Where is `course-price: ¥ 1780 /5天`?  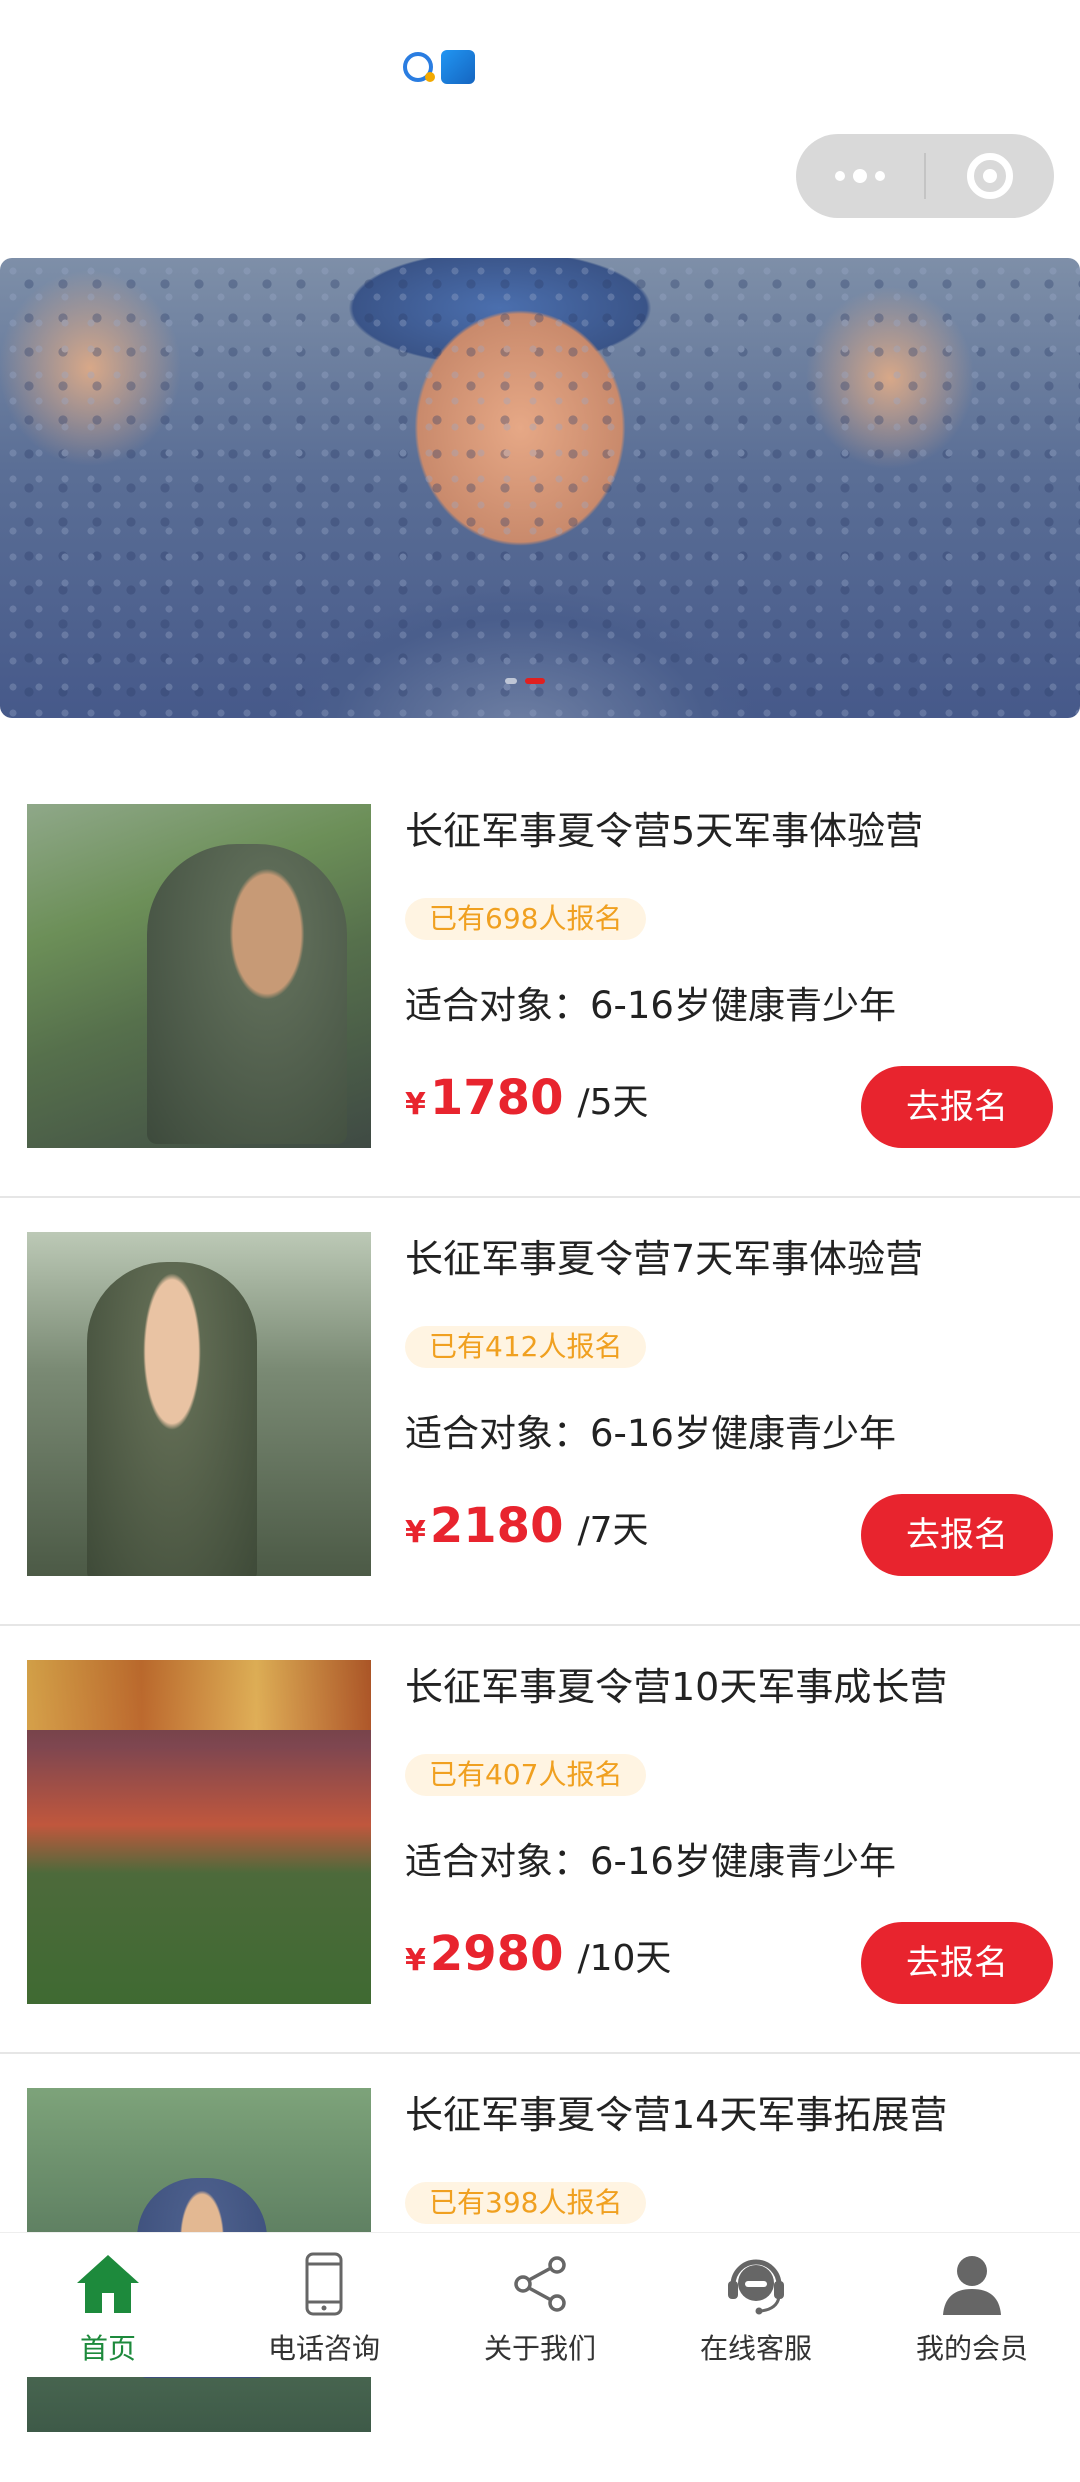 course-price: ¥ 1780 /5天 is located at coordinates (527, 1098).